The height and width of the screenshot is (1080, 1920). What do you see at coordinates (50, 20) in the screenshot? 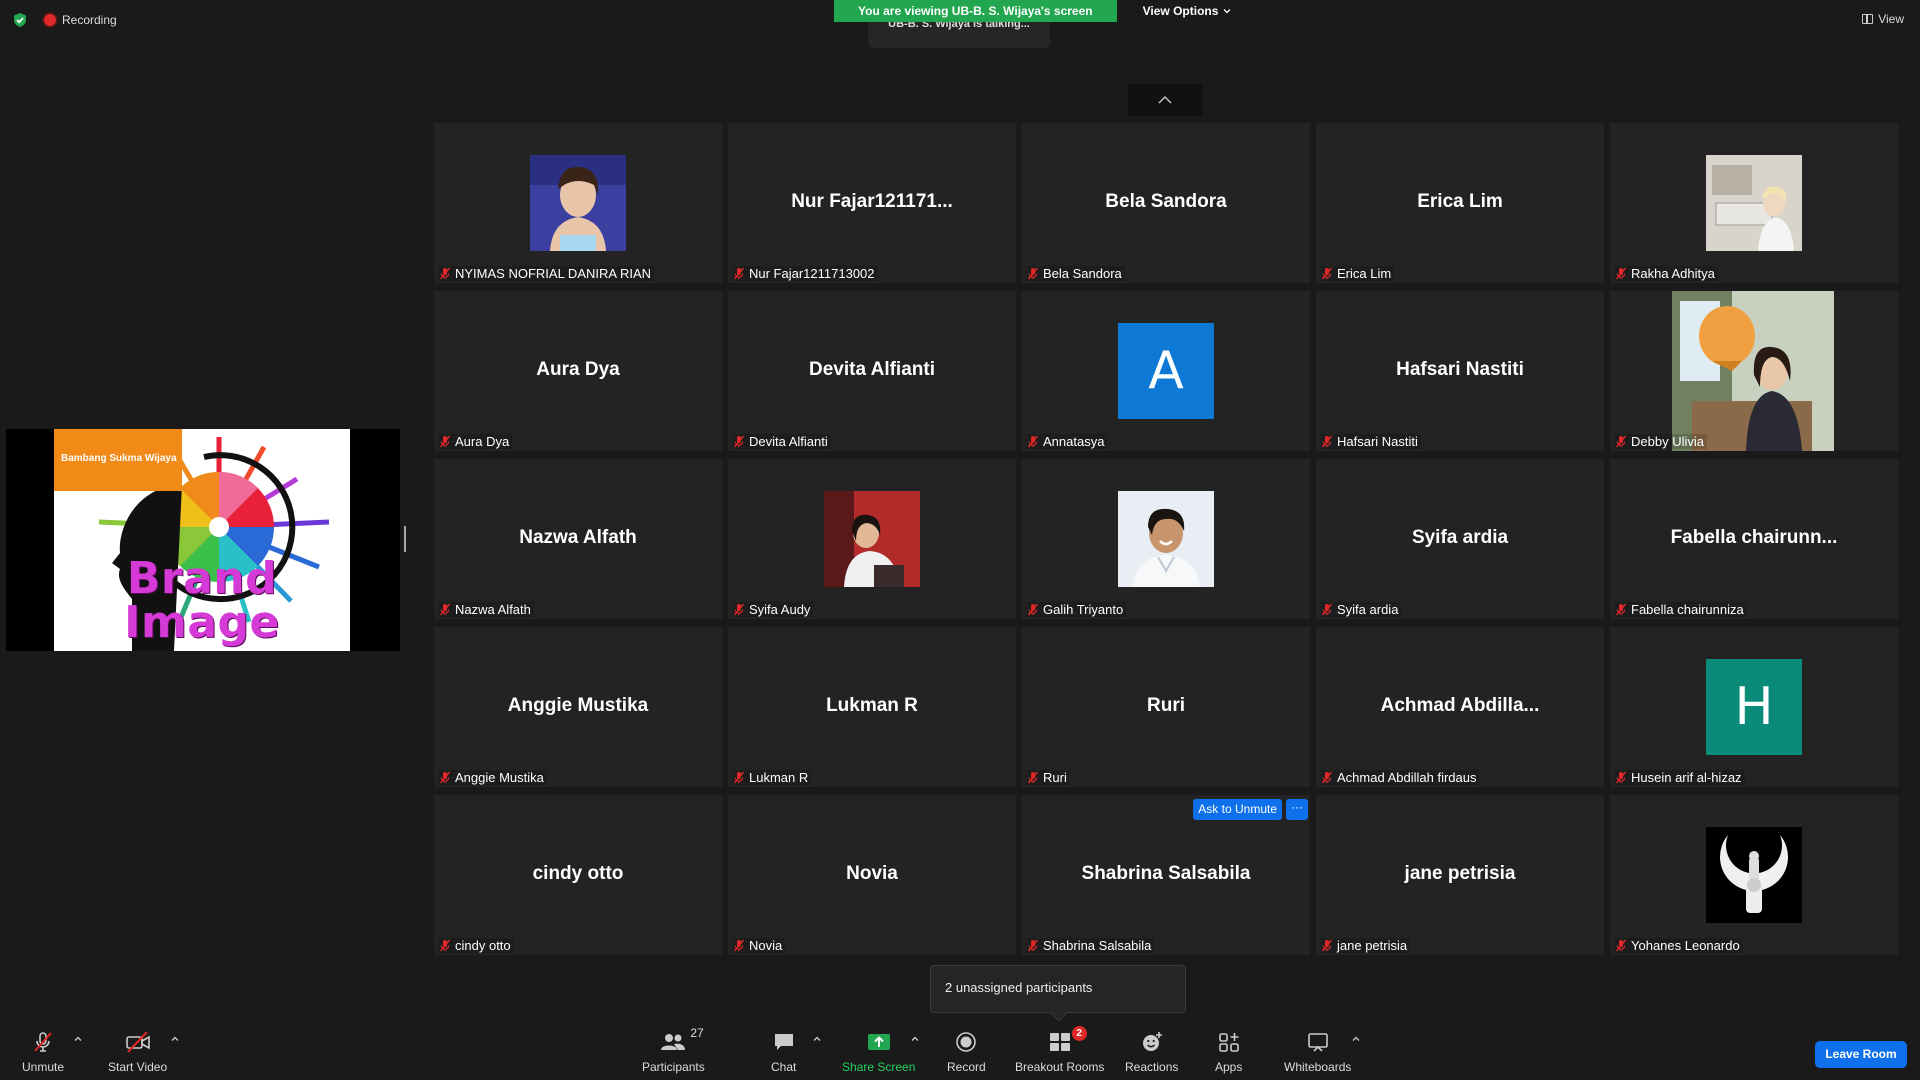
I see `recording-dot-icon` at bounding box center [50, 20].